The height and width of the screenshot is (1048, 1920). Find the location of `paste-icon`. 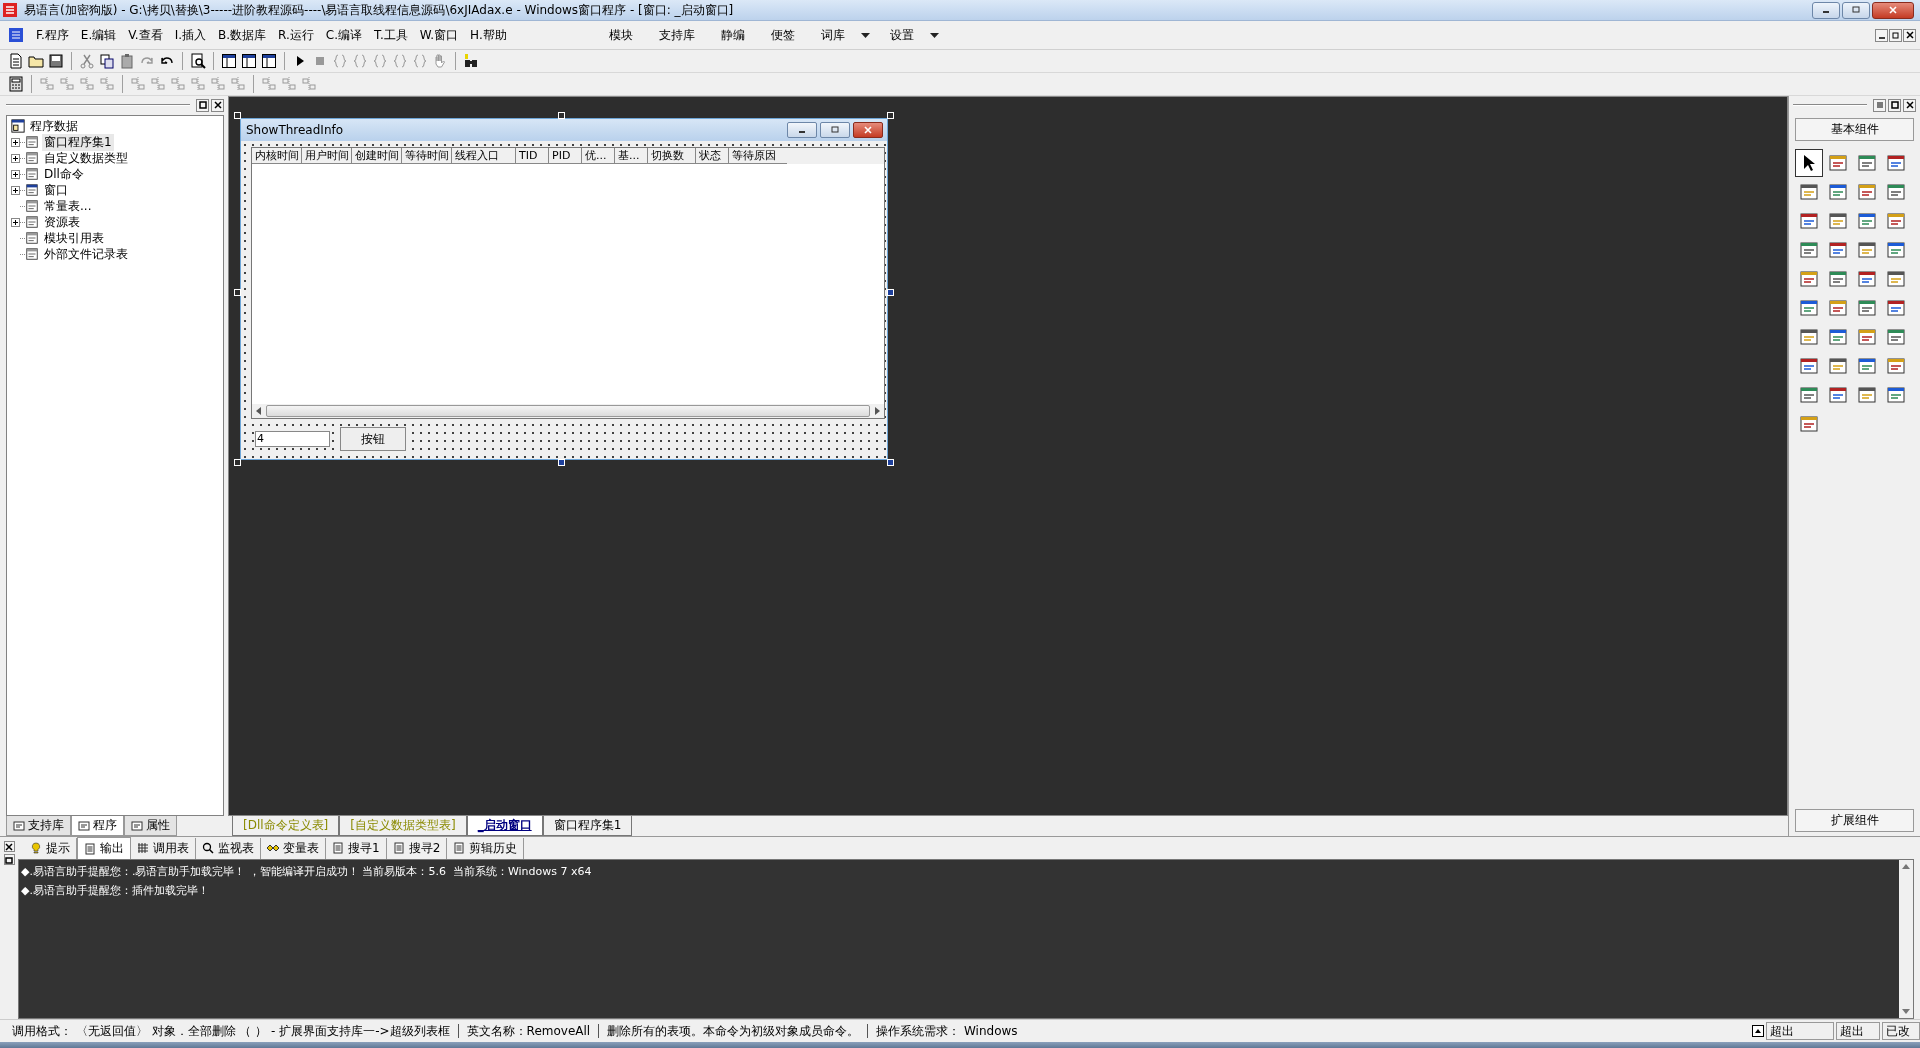

paste-icon is located at coordinates (127, 61).